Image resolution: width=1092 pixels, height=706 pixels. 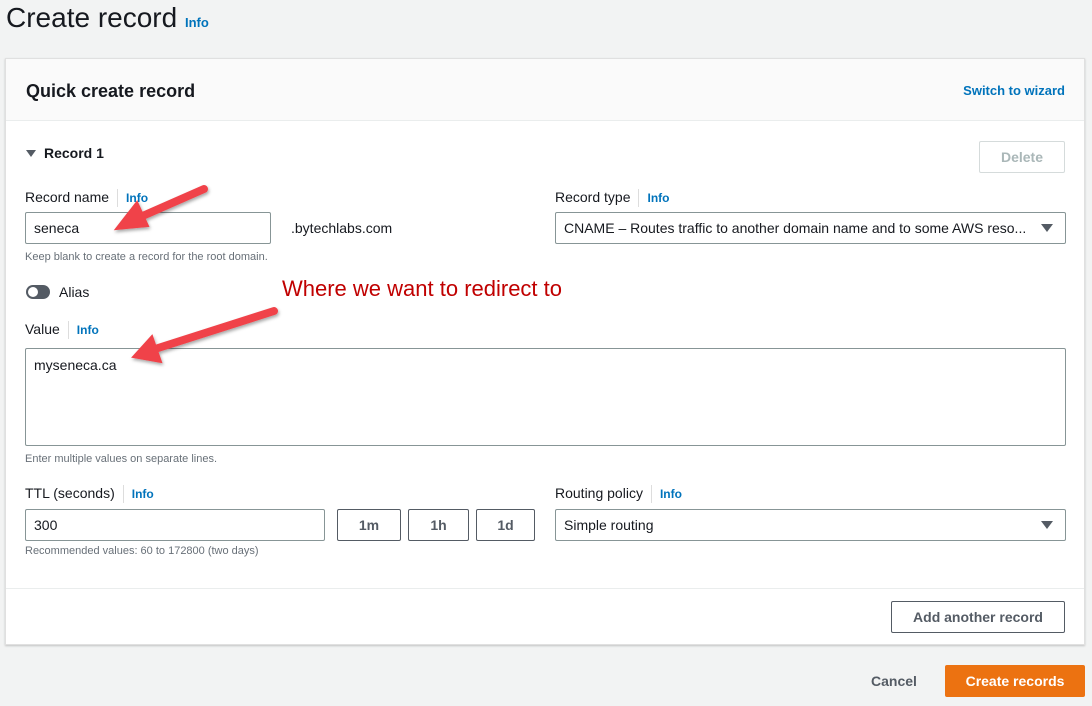 I want to click on annotation-arrows, so click(x=195, y=274).